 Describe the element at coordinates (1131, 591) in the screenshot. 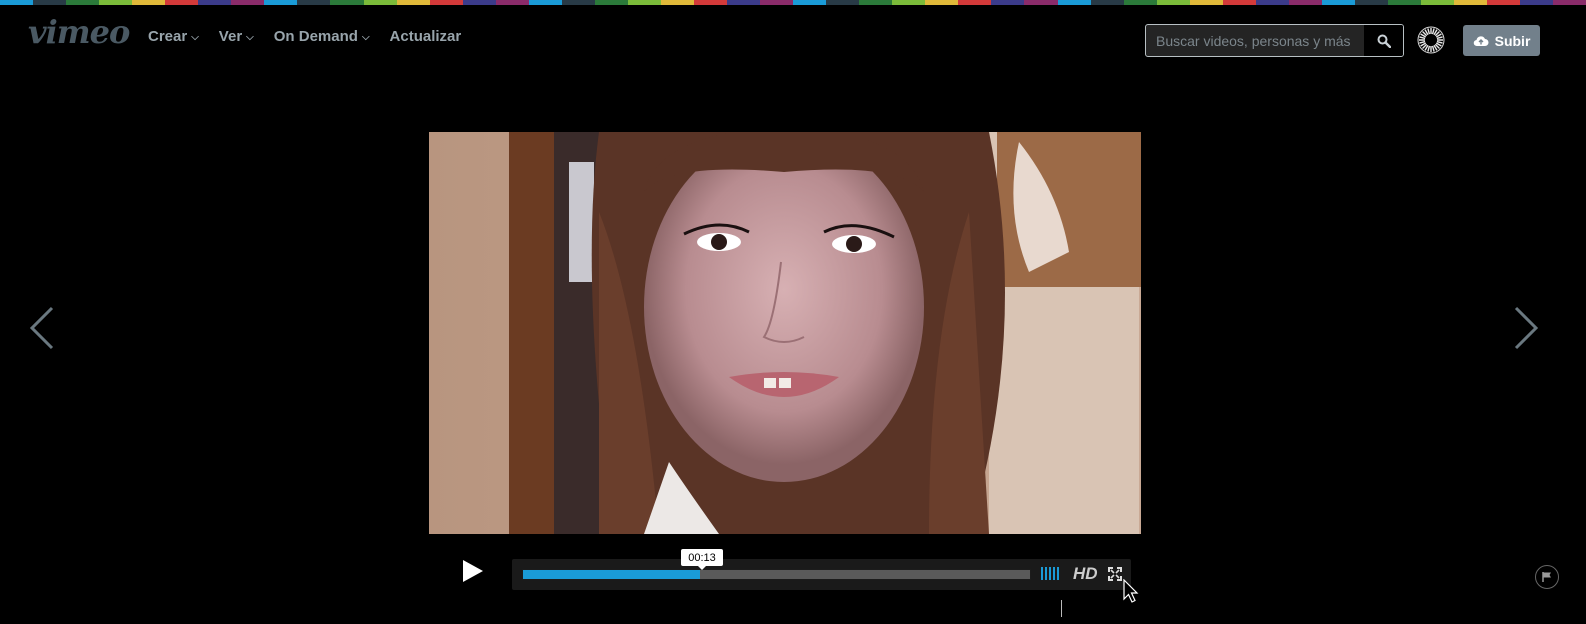

I see `mouse-pointer-icon` at that location.